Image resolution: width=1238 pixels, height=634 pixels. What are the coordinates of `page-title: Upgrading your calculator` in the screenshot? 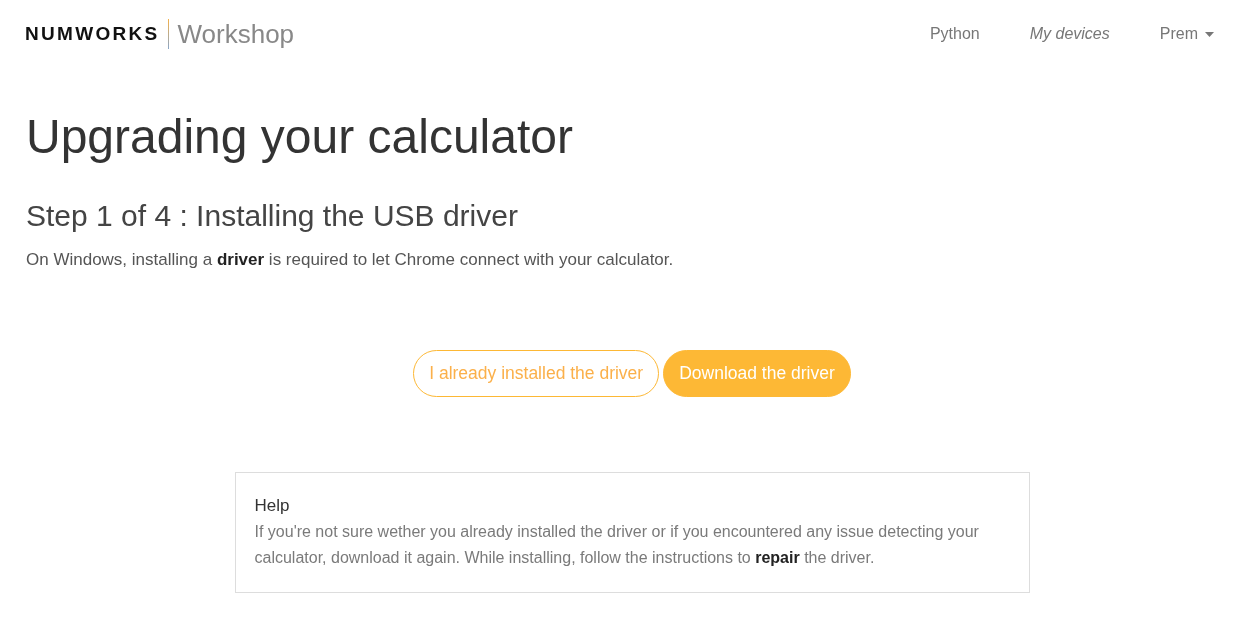 It's located at (299, 137).